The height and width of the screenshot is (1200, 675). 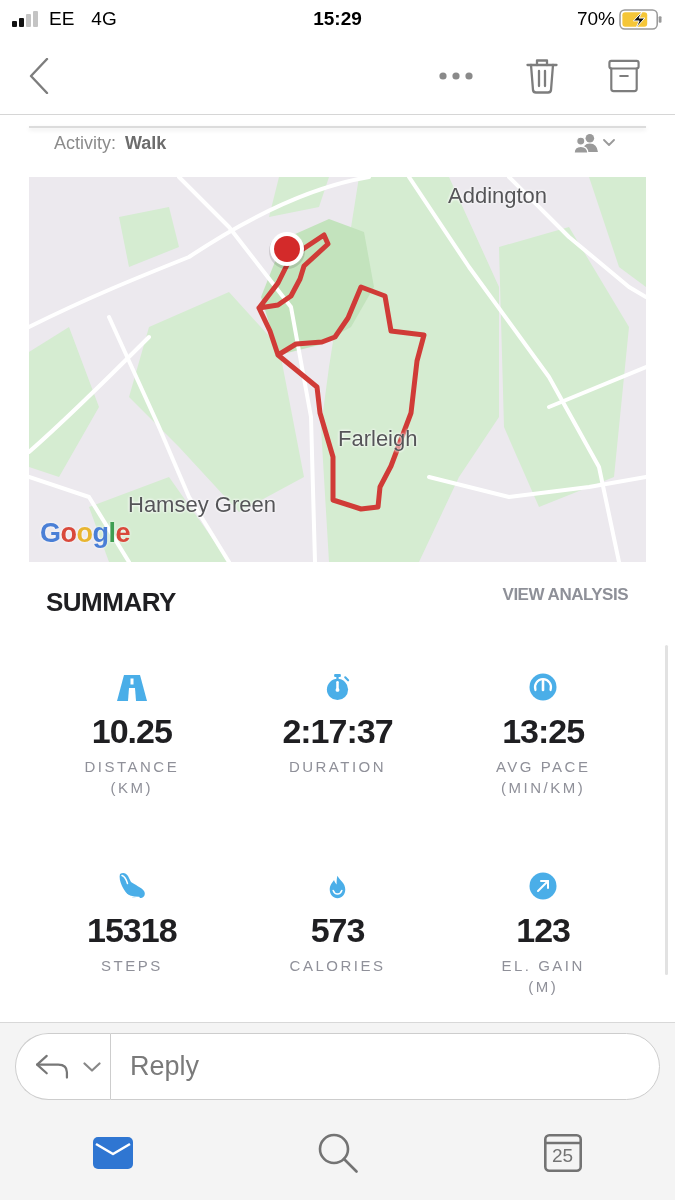 What do you see at coordinates (52, 1066) in the screenshot?
I see `reply-arrow-icon` at bounding box center [52, 1066].